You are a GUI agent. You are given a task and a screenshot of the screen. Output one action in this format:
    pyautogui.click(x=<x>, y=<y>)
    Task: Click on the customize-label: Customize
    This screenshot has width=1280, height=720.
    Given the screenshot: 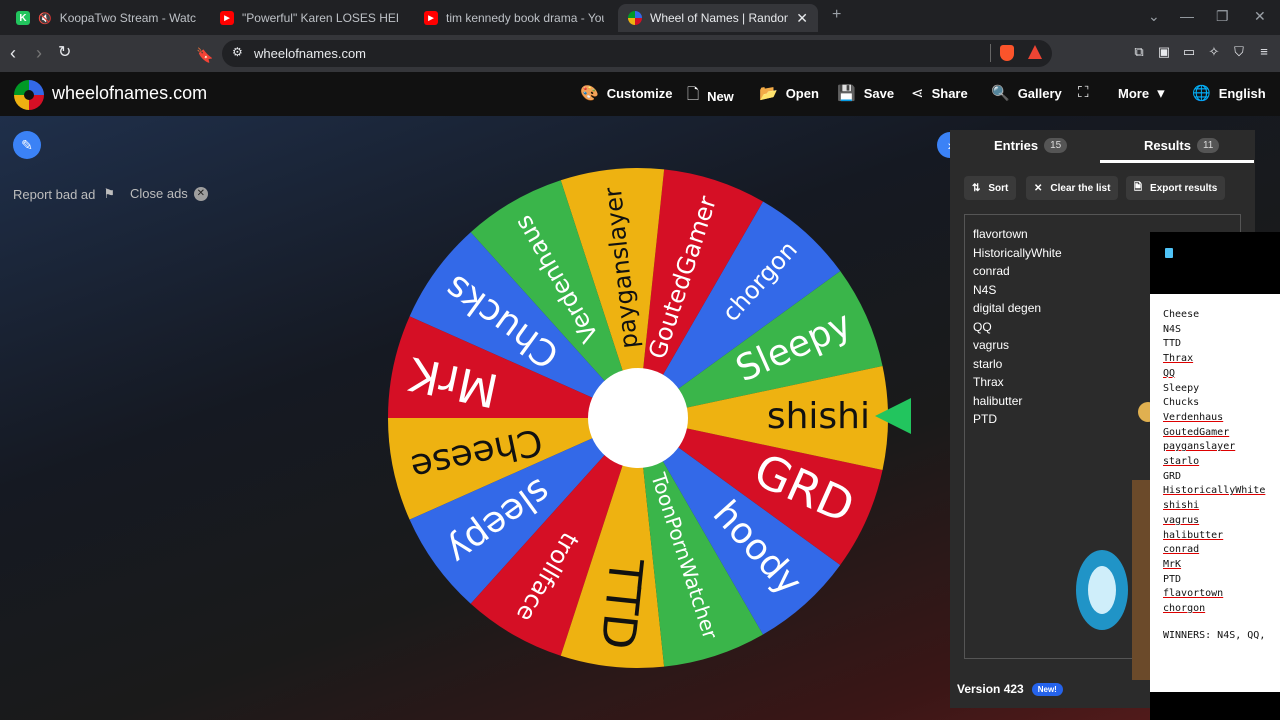 What is the action you would take?
    pyautogui.click(x=639, y=93)
    